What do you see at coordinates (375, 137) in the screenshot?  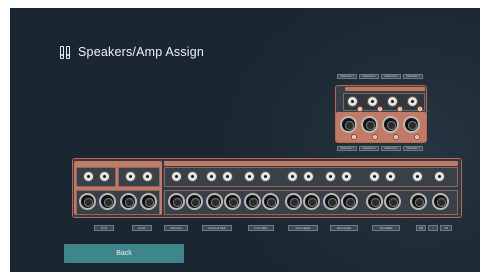 I see `channel-number: 2` at bounding box center [375, 137].